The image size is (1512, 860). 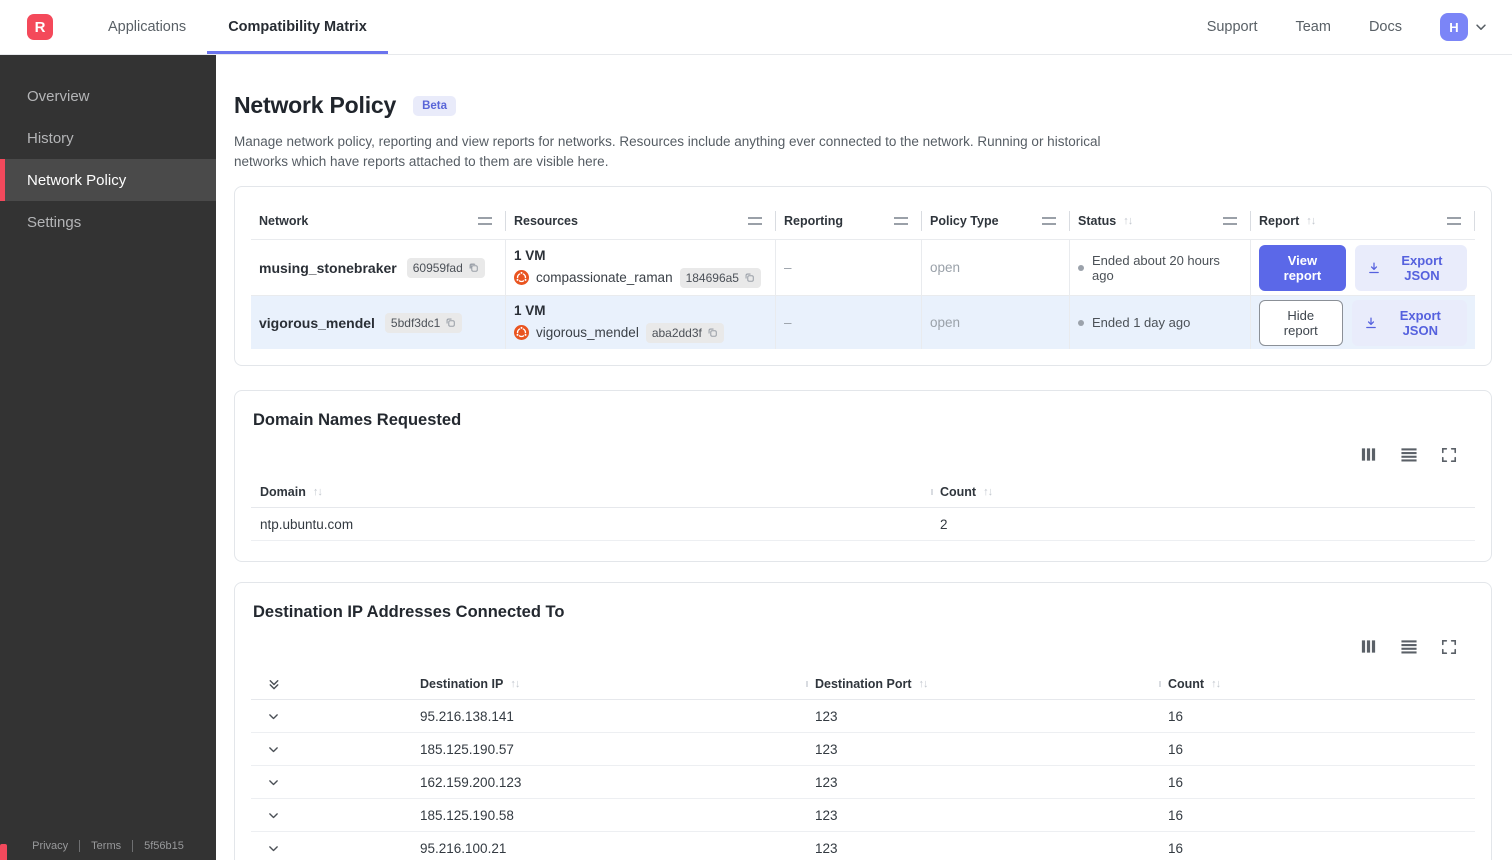 What do you see at coordinates (1141, 322) in the screenshot?
I see `status-text: Ended 1 day ago` at bounding box center [1141, 322].